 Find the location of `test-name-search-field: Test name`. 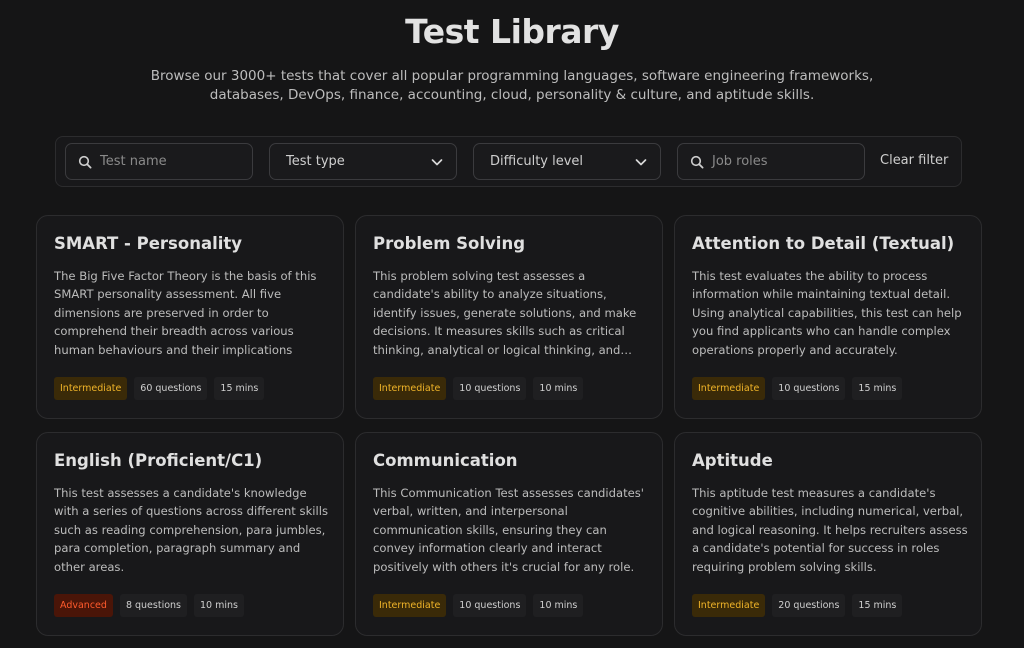

test-name-search-field: Test name is located at coordinates (159, 161).